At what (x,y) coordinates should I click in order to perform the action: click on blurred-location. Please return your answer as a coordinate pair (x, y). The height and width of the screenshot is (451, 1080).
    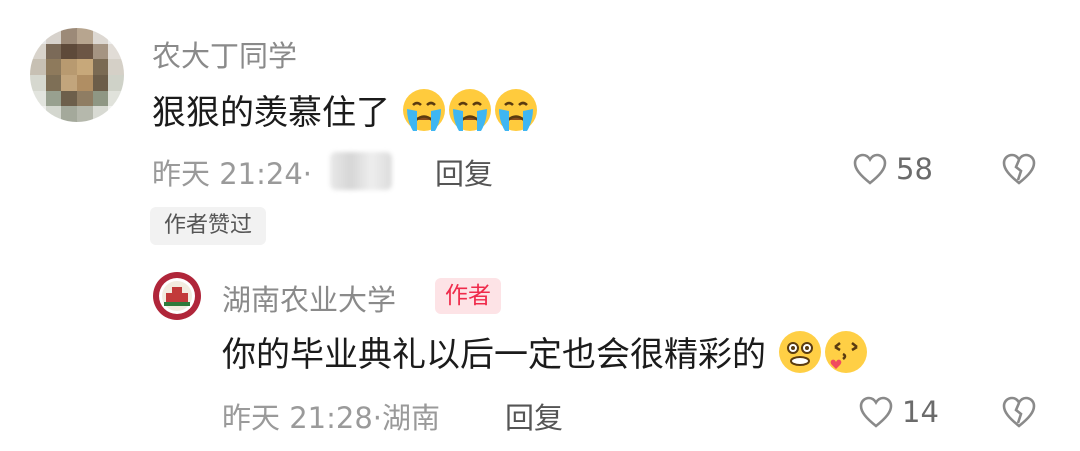
    Looking at the image, I should click on (361, 171).